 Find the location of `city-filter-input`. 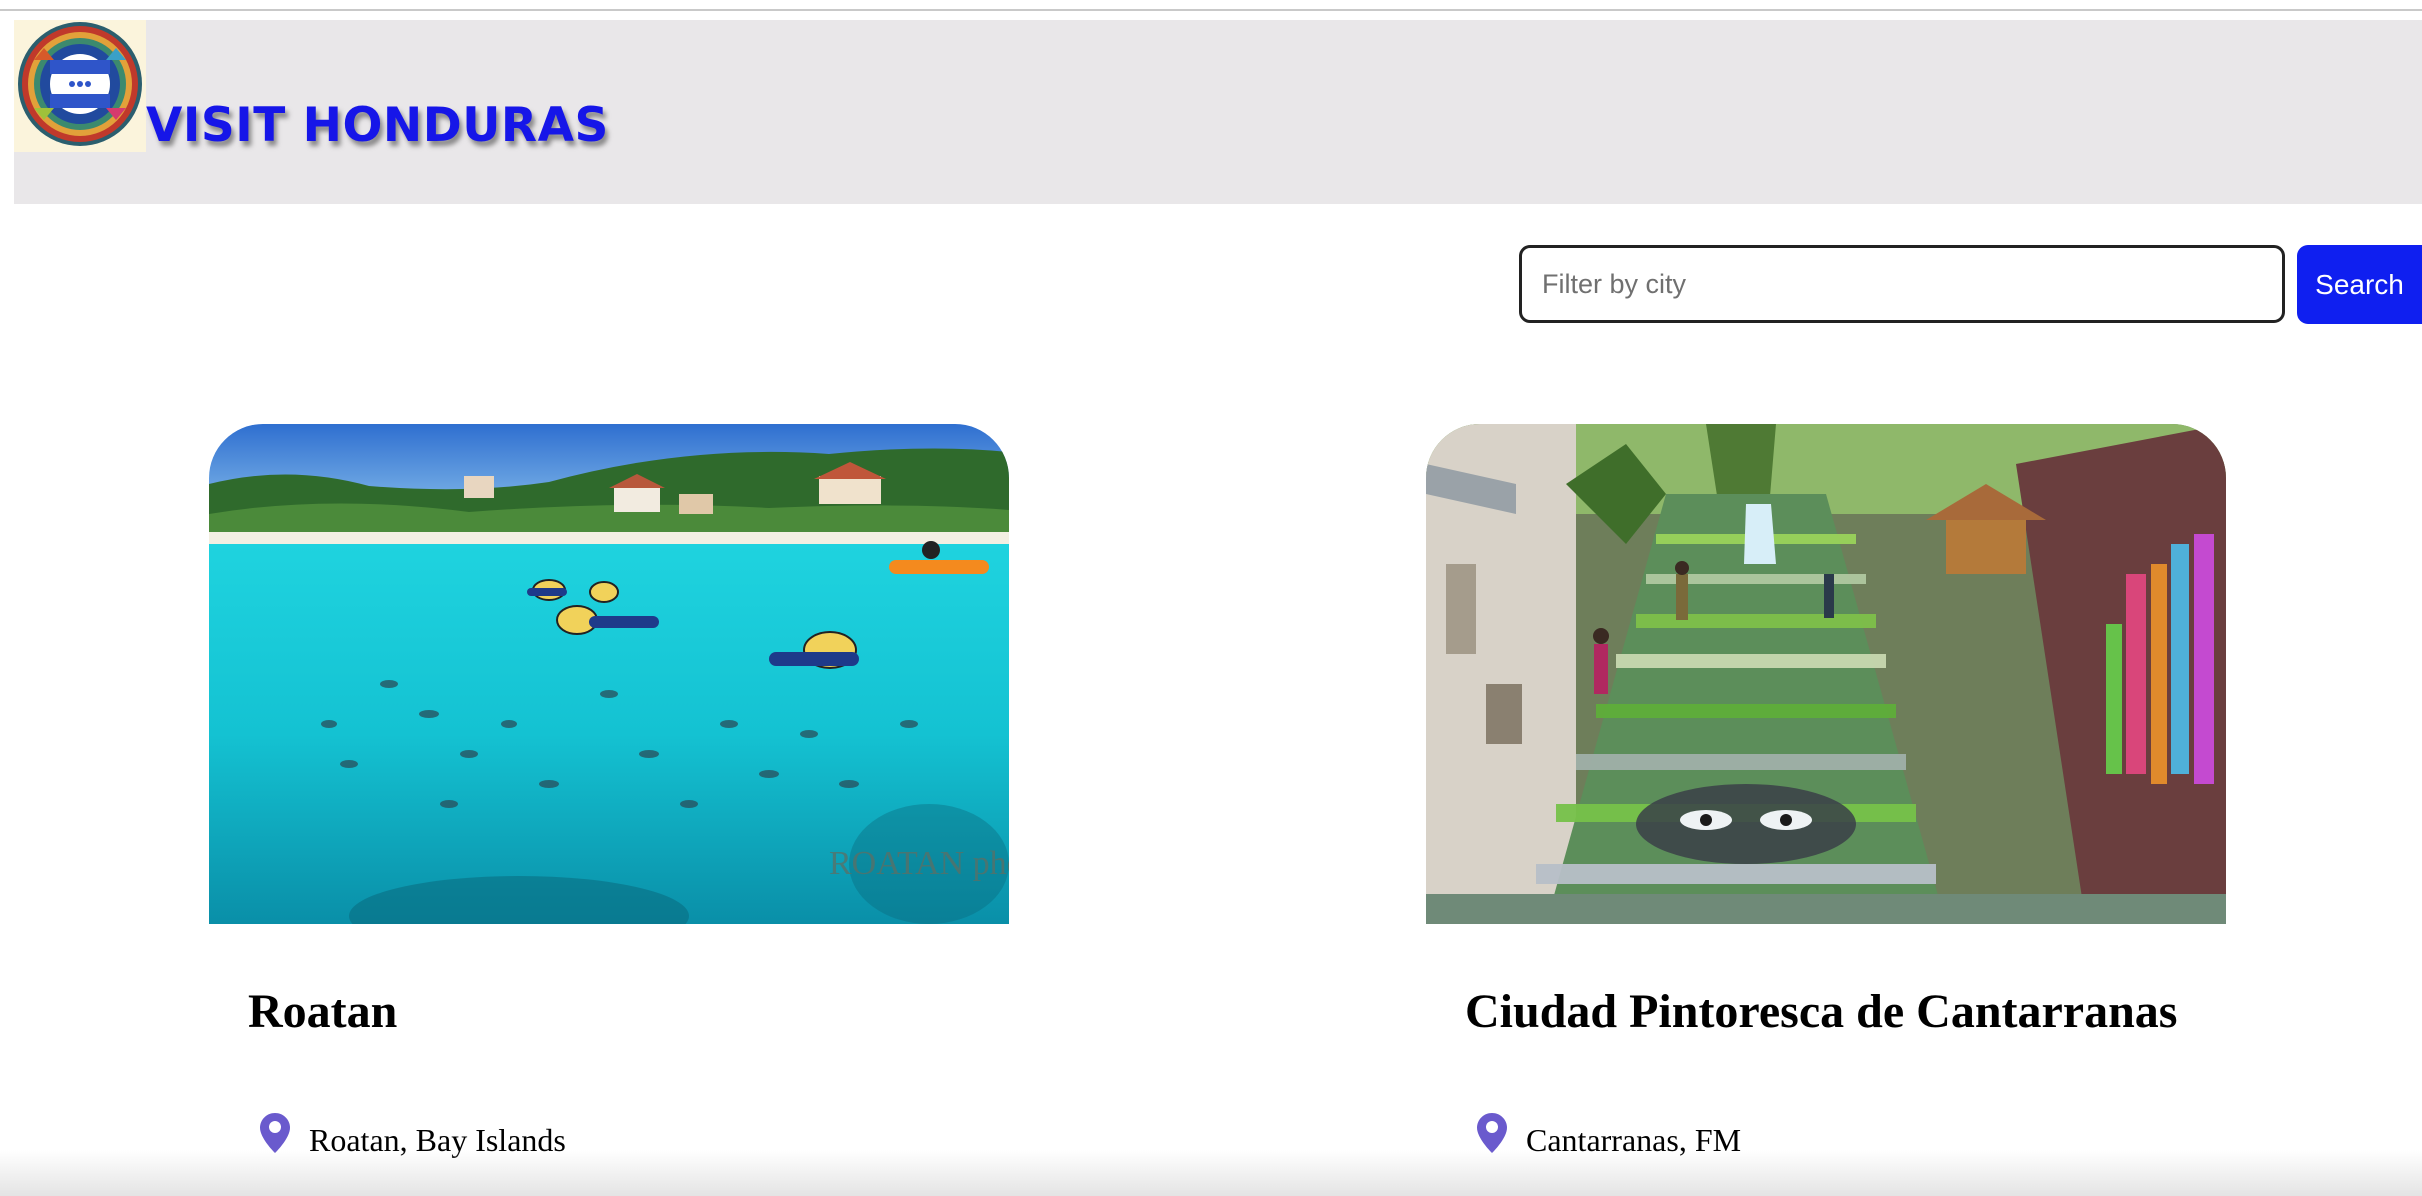

city-filter-input is located at coordinates (1902, 284).